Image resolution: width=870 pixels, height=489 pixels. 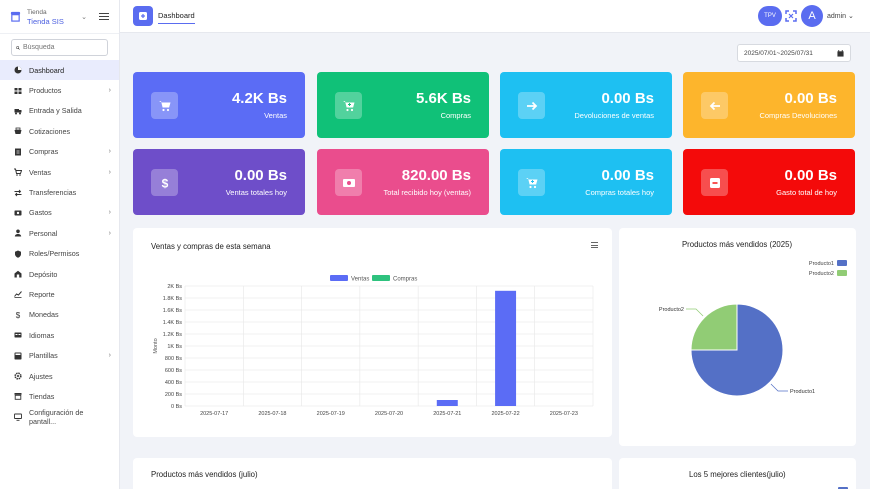 I want to click on date-range-picker: 2025/07/01~2025/07/31, so click(x=794, y=53).